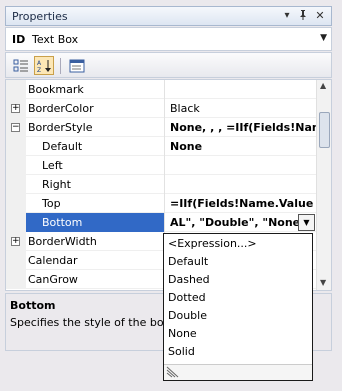 The image size is (342, 391). Describe the element at coordinates (161, 203) in the screenshot. I see `property-row-top: Top =IIf(Fields!Name.Value = "` at that location.